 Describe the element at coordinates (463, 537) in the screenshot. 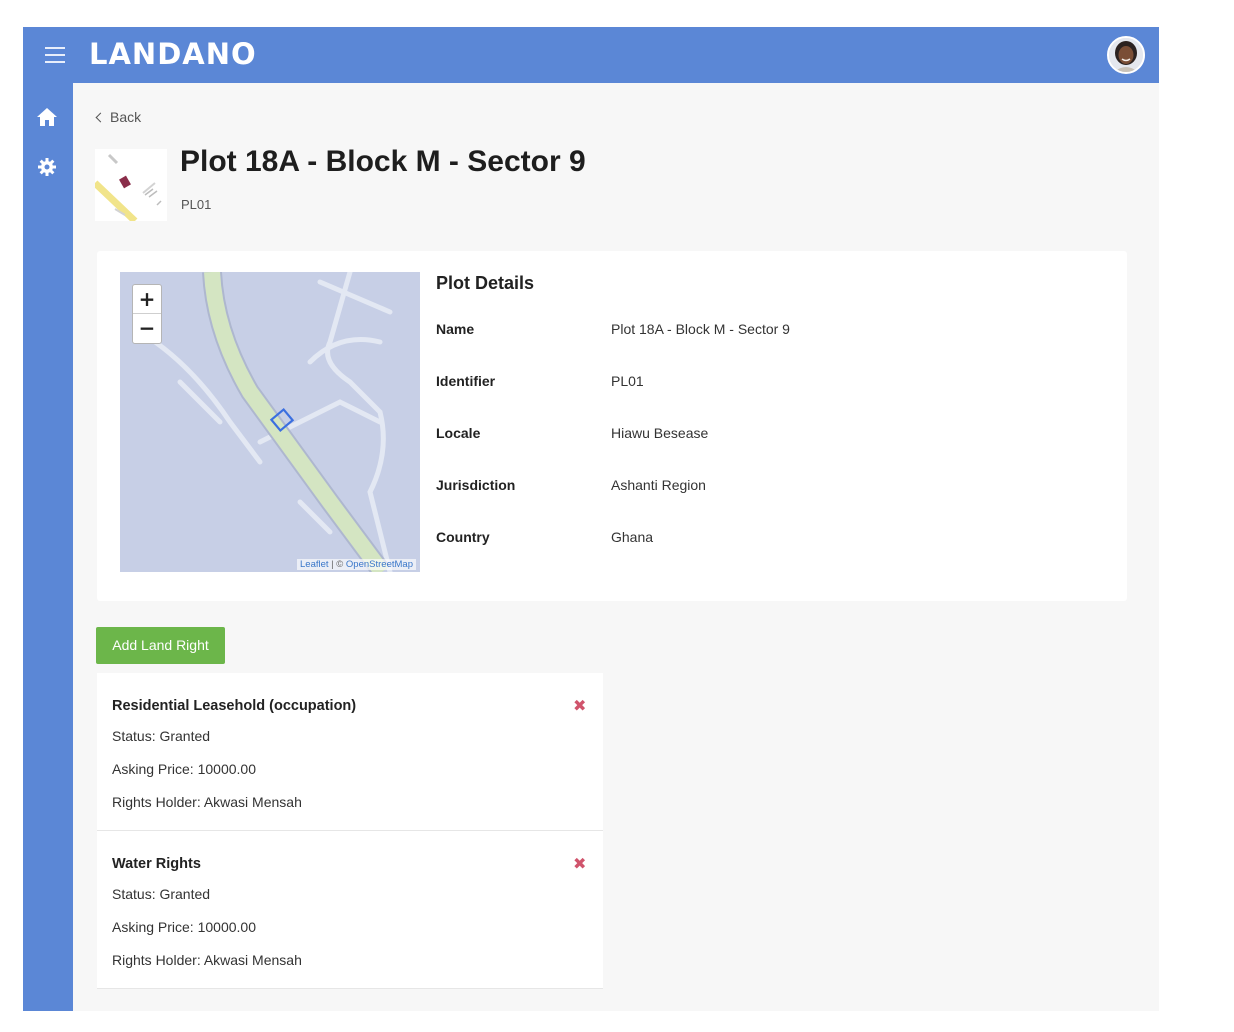

I see `detail-label: Country` at that location.